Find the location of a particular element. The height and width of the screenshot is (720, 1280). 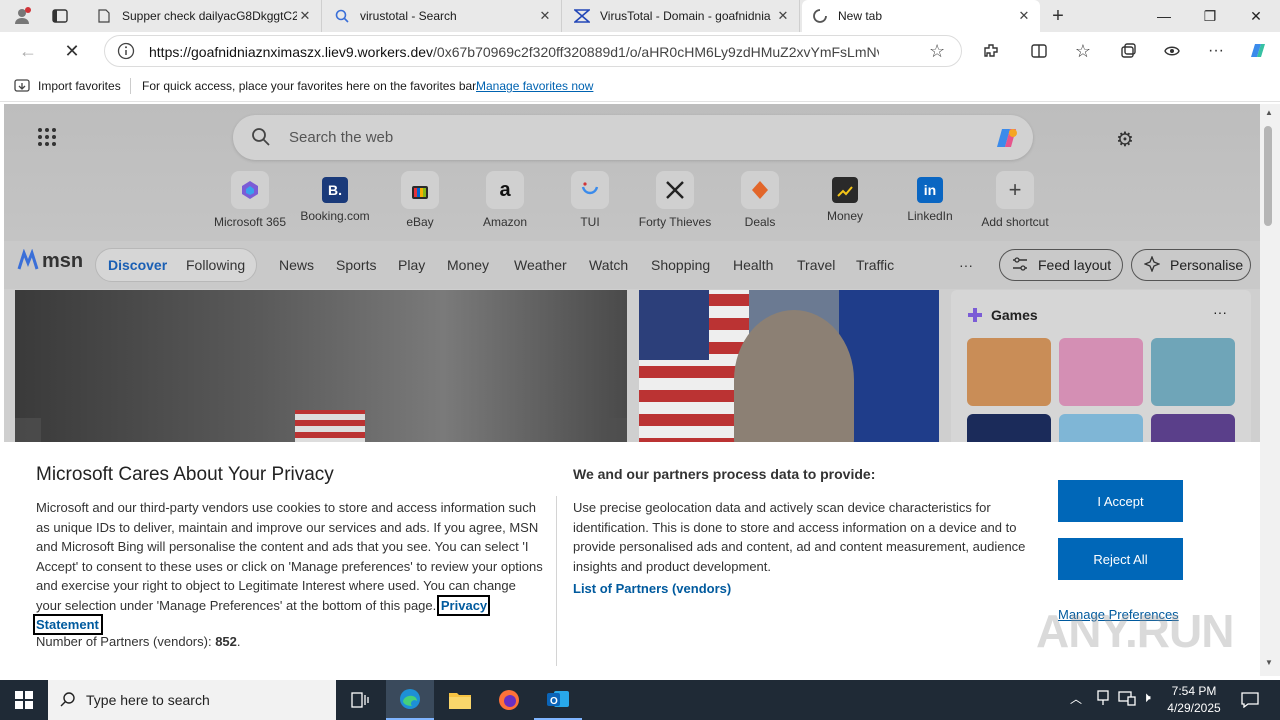

shortcut-forty-thieves: Forty Thieves is located at coordinates (675, 200).